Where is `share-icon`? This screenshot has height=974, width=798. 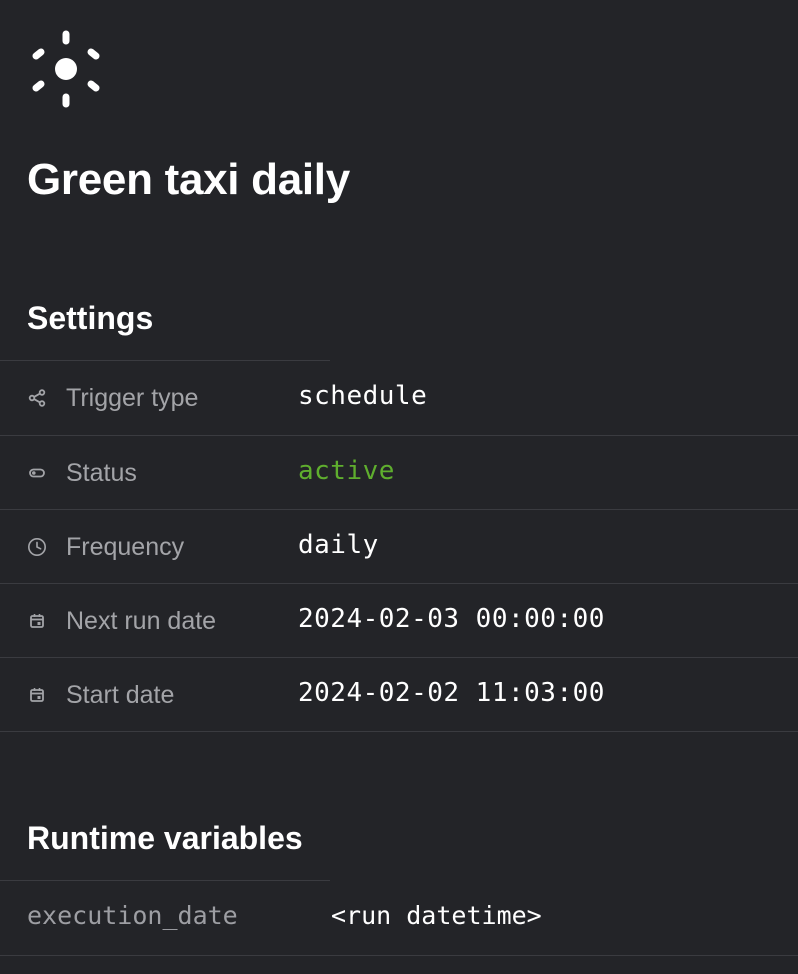 share-icon is located at coordinates (37, 398).